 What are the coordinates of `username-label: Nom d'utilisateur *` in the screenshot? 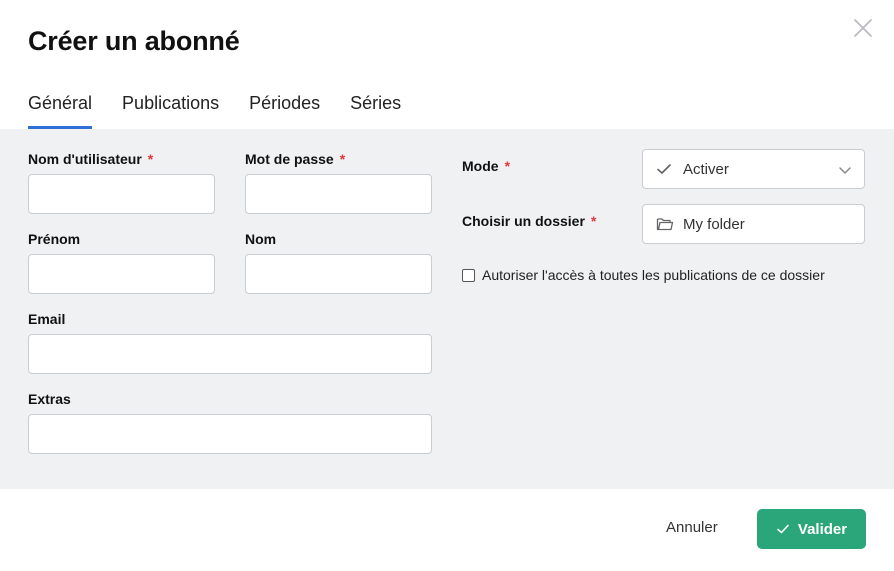 It's located at (90, 159).